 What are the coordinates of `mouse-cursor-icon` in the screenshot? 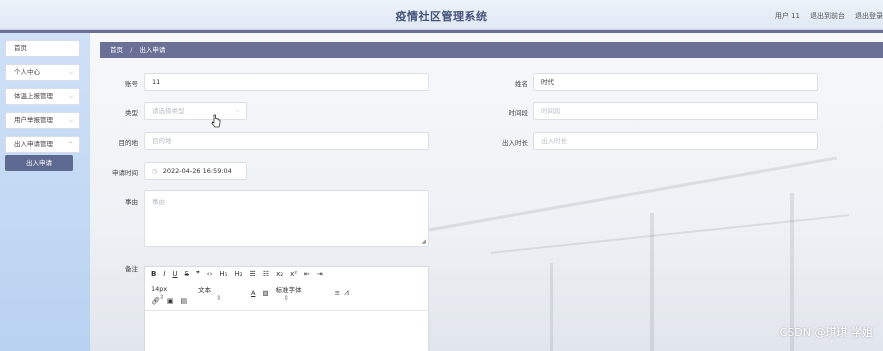 It's located at (216, 121).